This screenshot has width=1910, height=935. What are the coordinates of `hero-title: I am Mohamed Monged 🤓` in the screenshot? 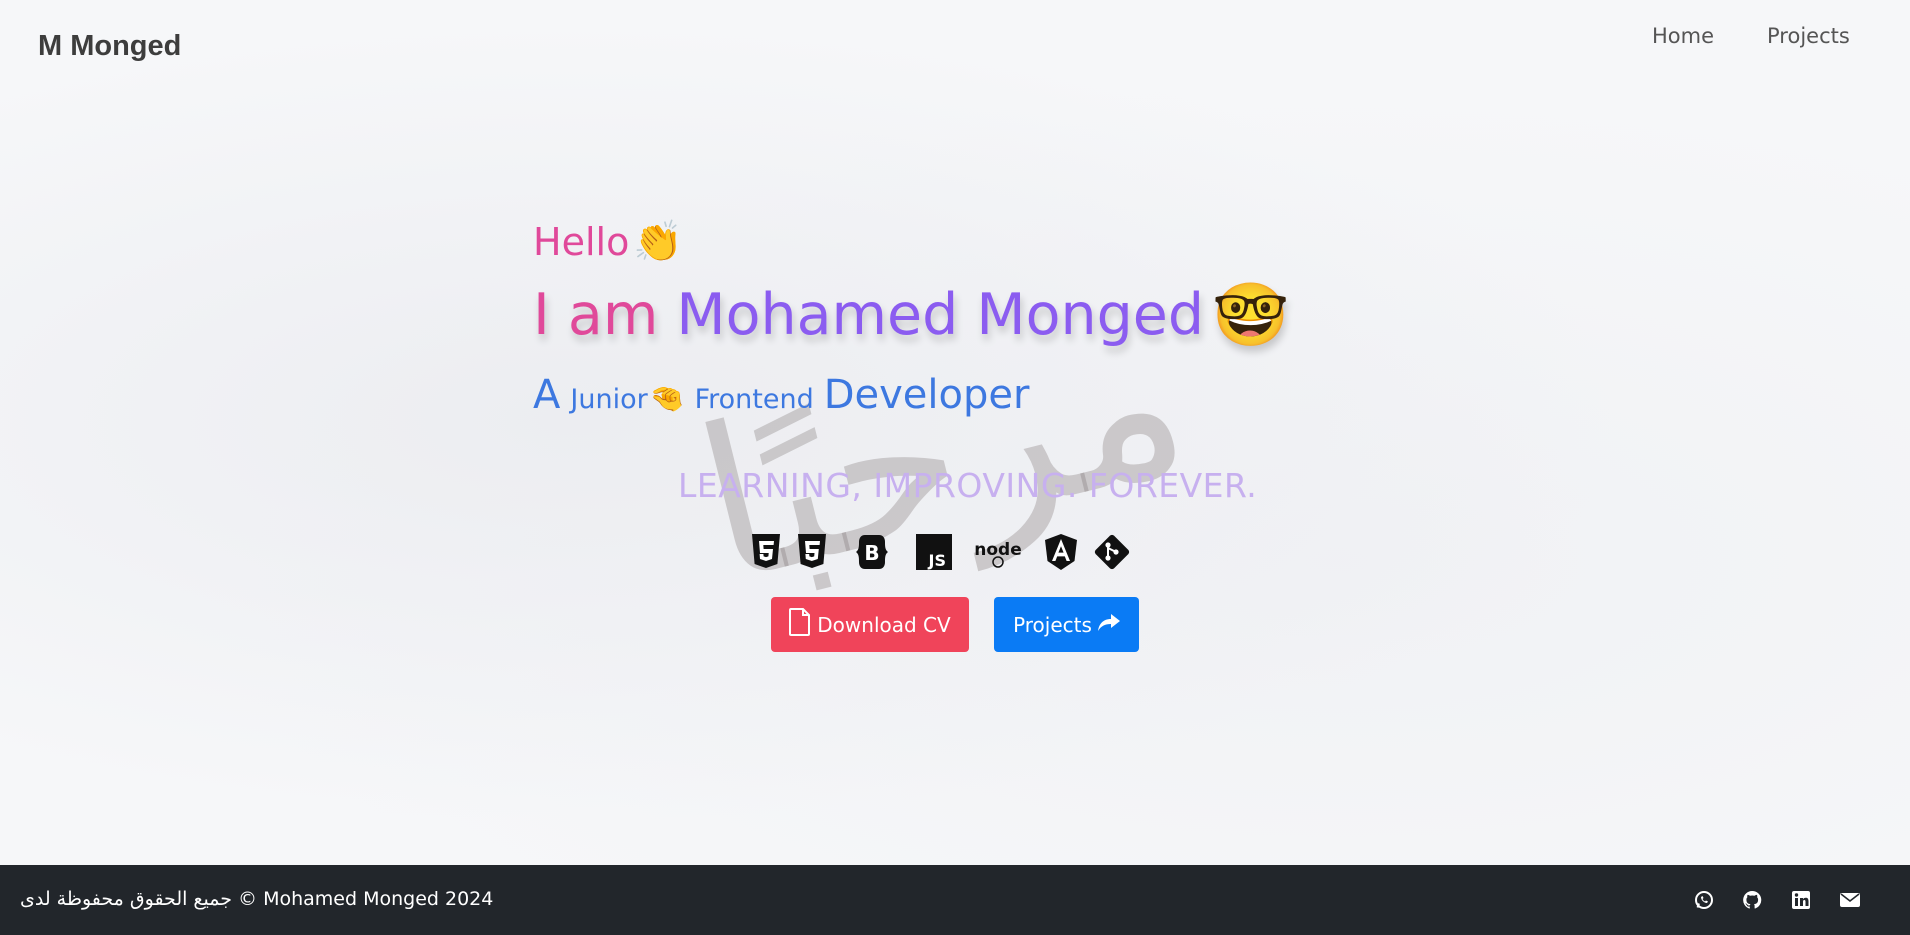 It's located at (911, 315).